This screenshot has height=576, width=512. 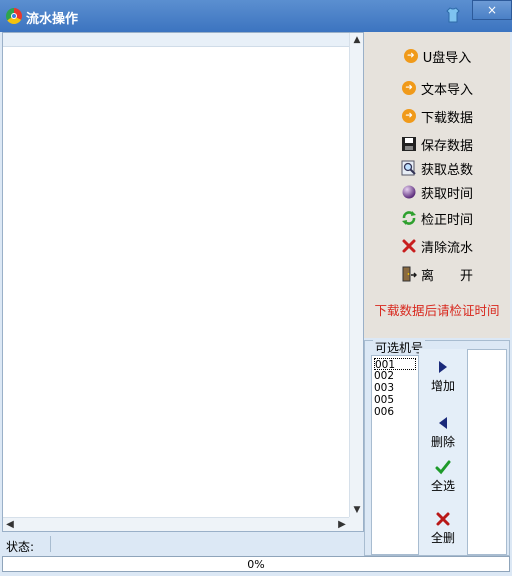 I want to click on title-bar: 流水操作 ×, so click(x=256, y=16).